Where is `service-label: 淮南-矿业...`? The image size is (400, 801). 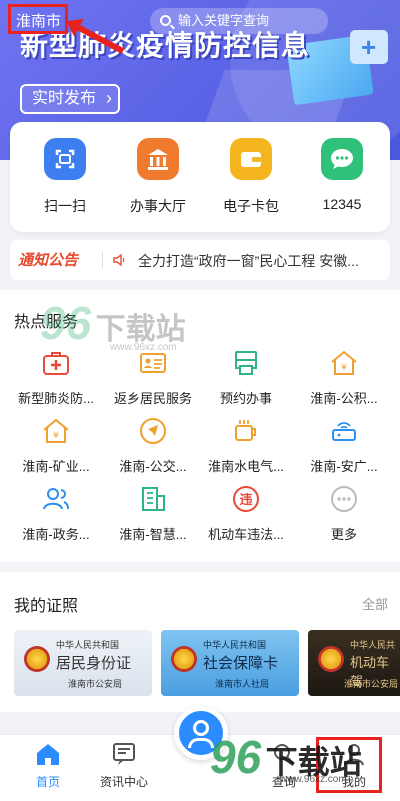
service-label: 淮南-矿业... is located at coordinates (56, 466).